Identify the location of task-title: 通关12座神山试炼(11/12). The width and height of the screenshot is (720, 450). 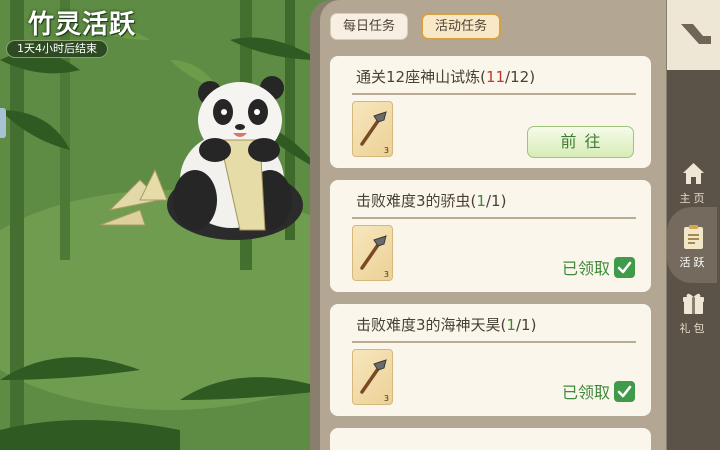
(446, 77).